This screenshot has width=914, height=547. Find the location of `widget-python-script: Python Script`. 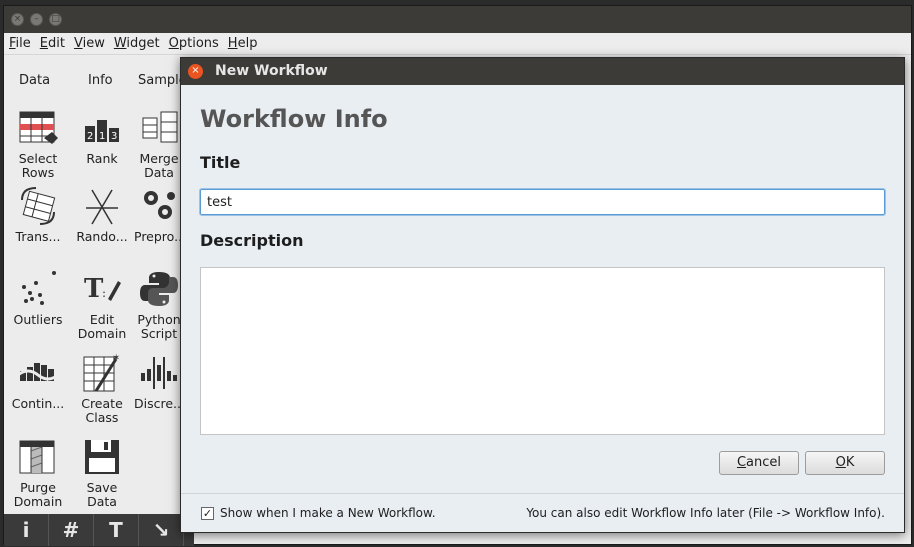

widget-python-script: Python Script is located at coordinates (159, 305).